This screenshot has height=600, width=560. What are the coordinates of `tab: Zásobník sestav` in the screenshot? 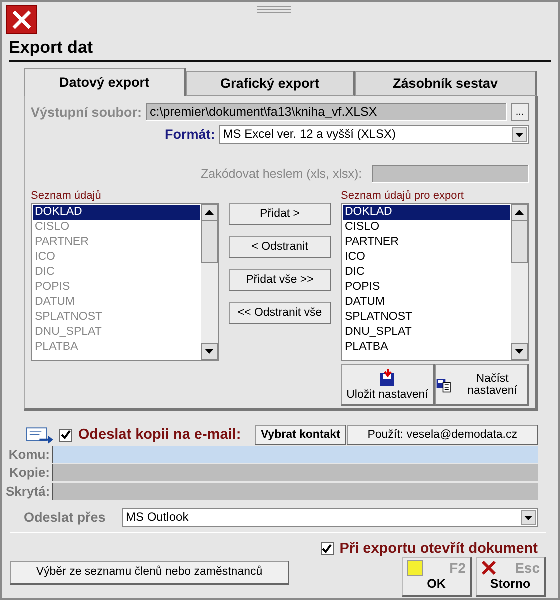 It's located at (446, 83).